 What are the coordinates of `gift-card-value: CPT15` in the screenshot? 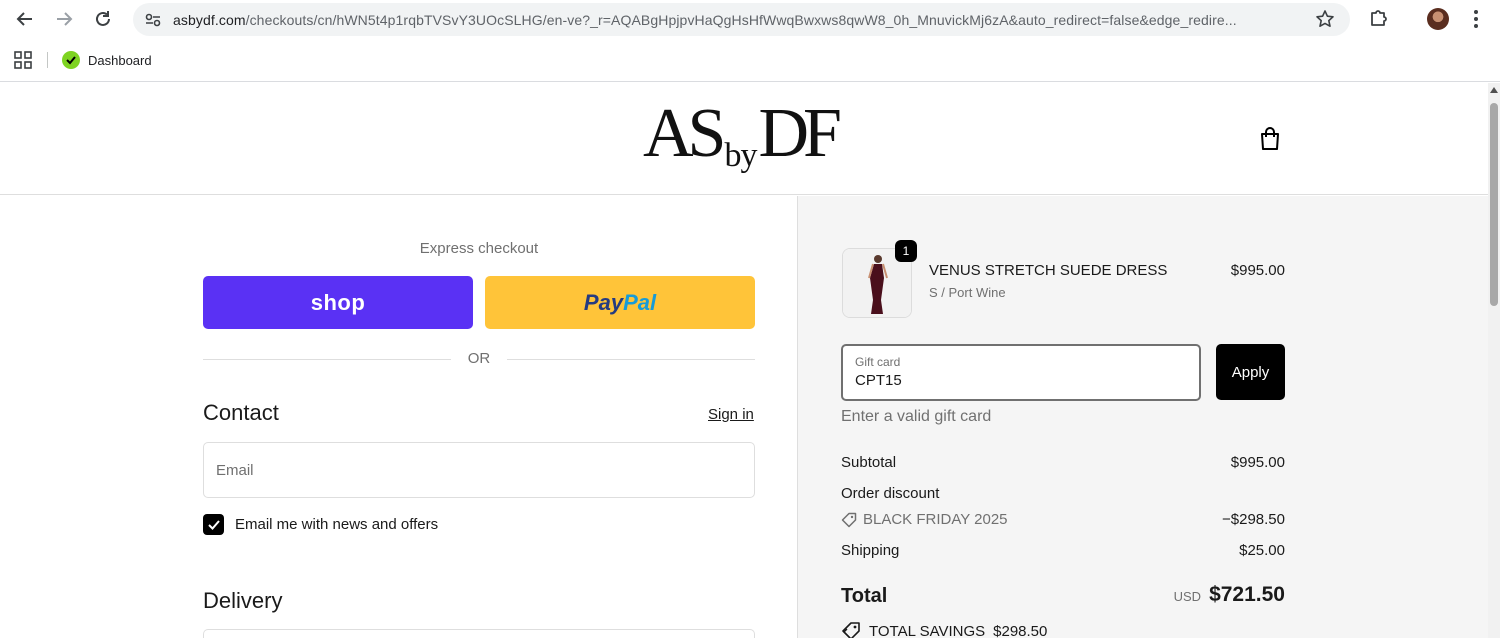 It's located at (878, 380).